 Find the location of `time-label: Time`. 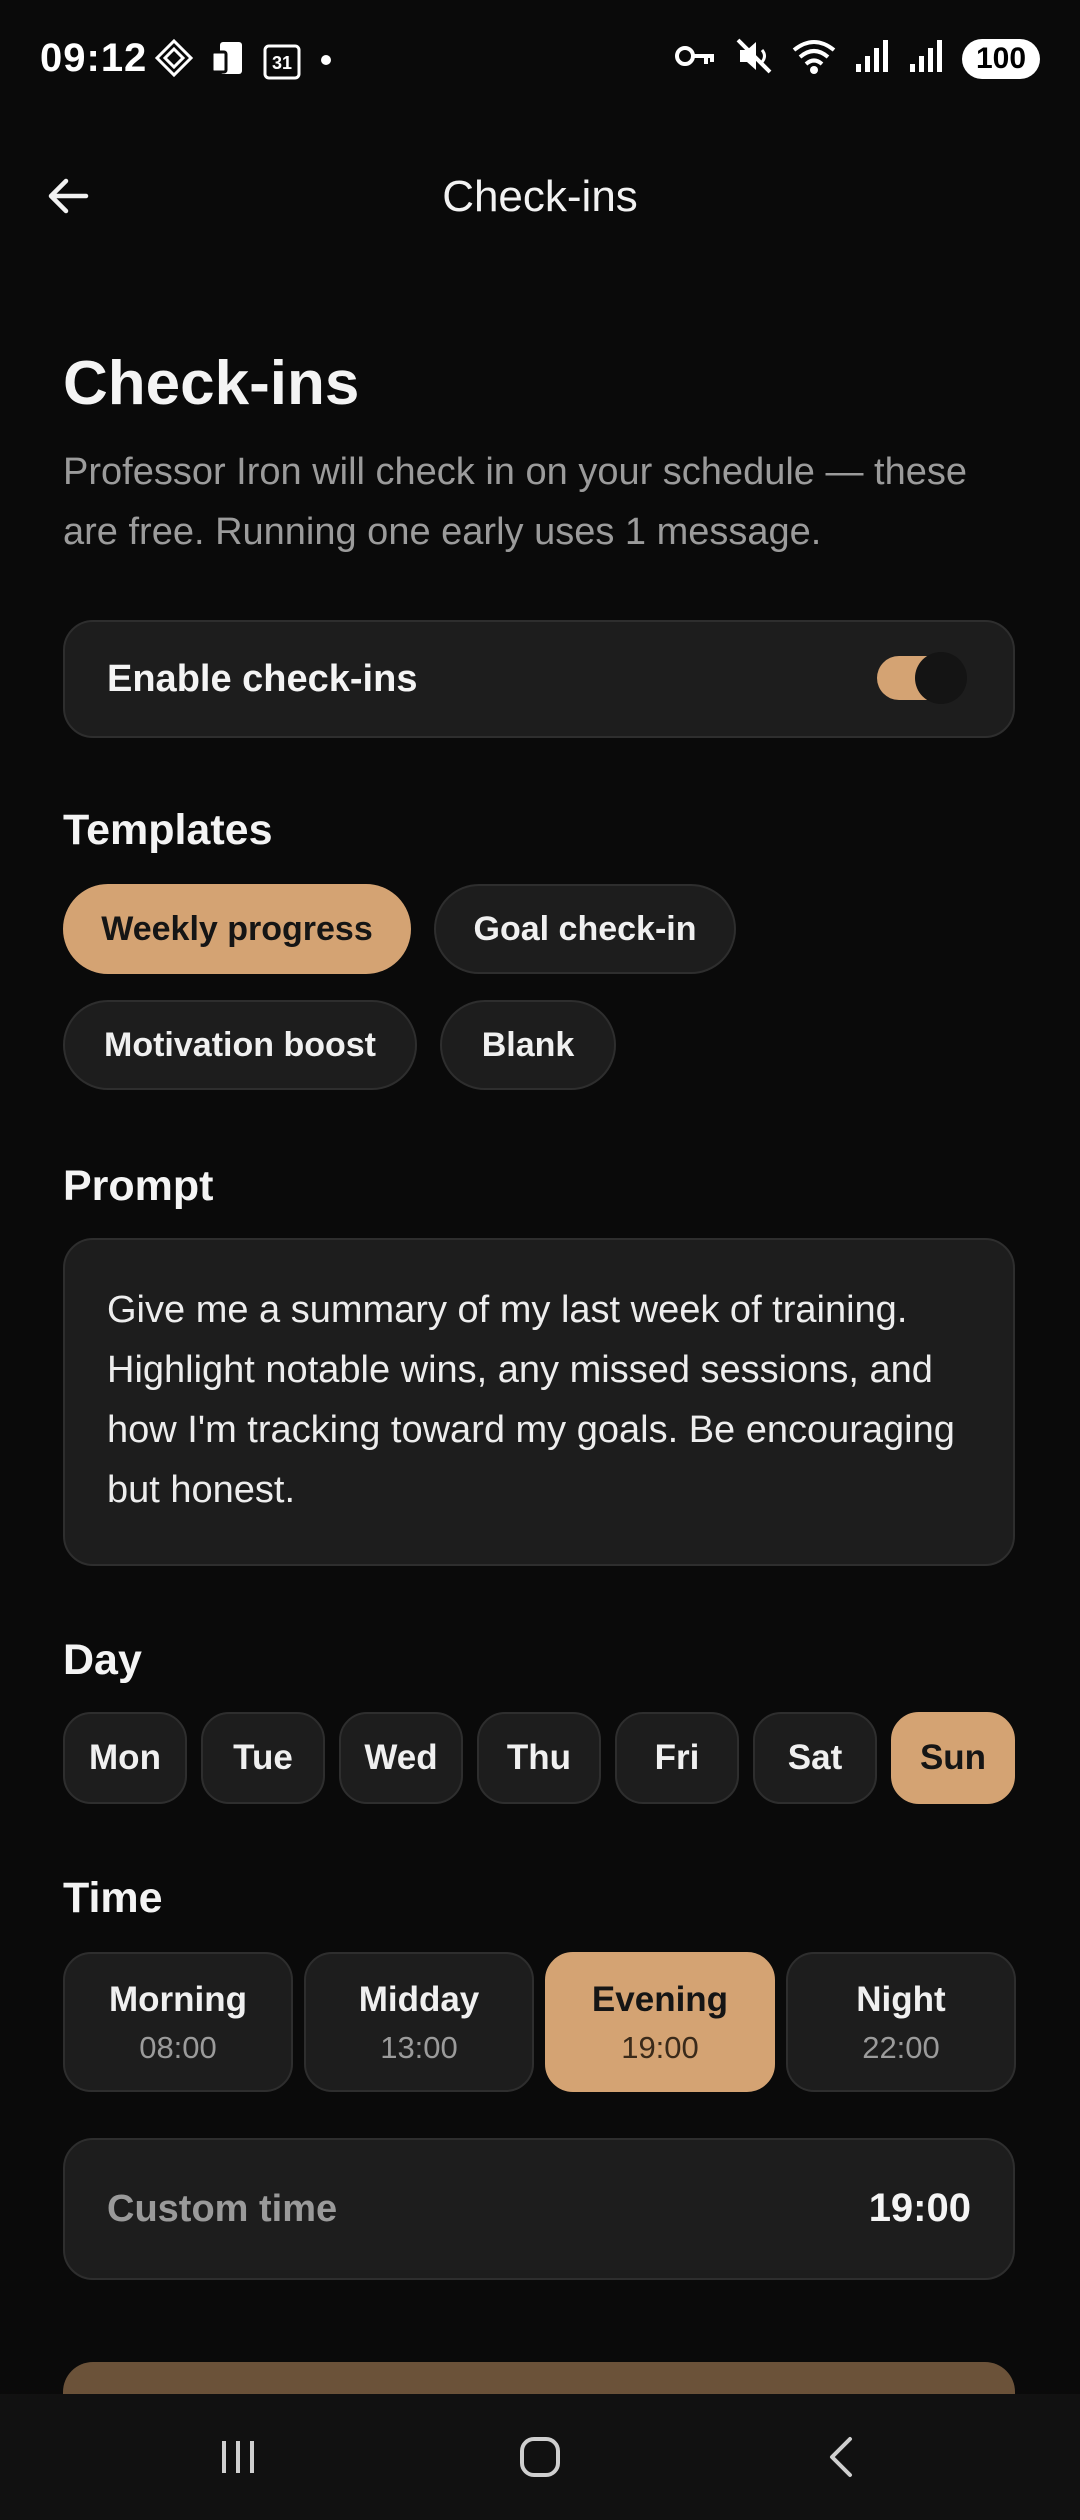

time-label: Time is located at coordinates (113, 1898).